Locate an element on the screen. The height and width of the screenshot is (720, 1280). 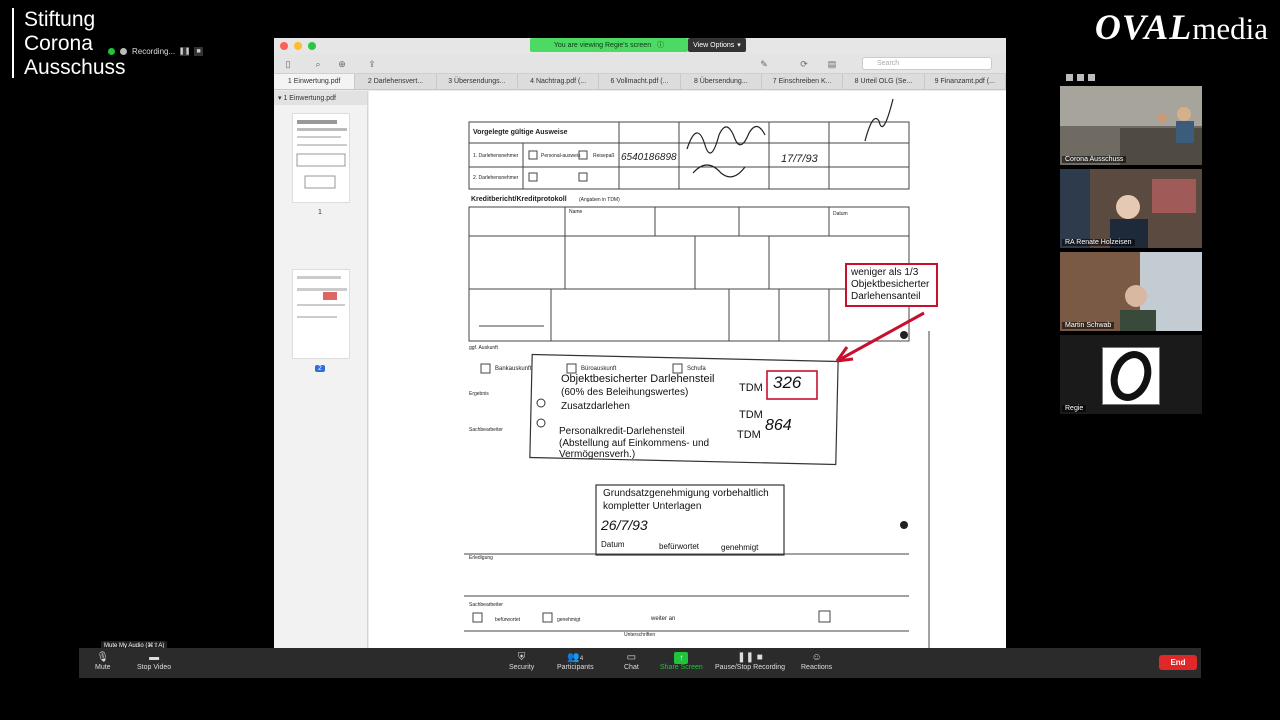
thumbnail-sidebar: ▾ 1 Einwertung.pdf 1 2 is located at coordinates (321, 369).